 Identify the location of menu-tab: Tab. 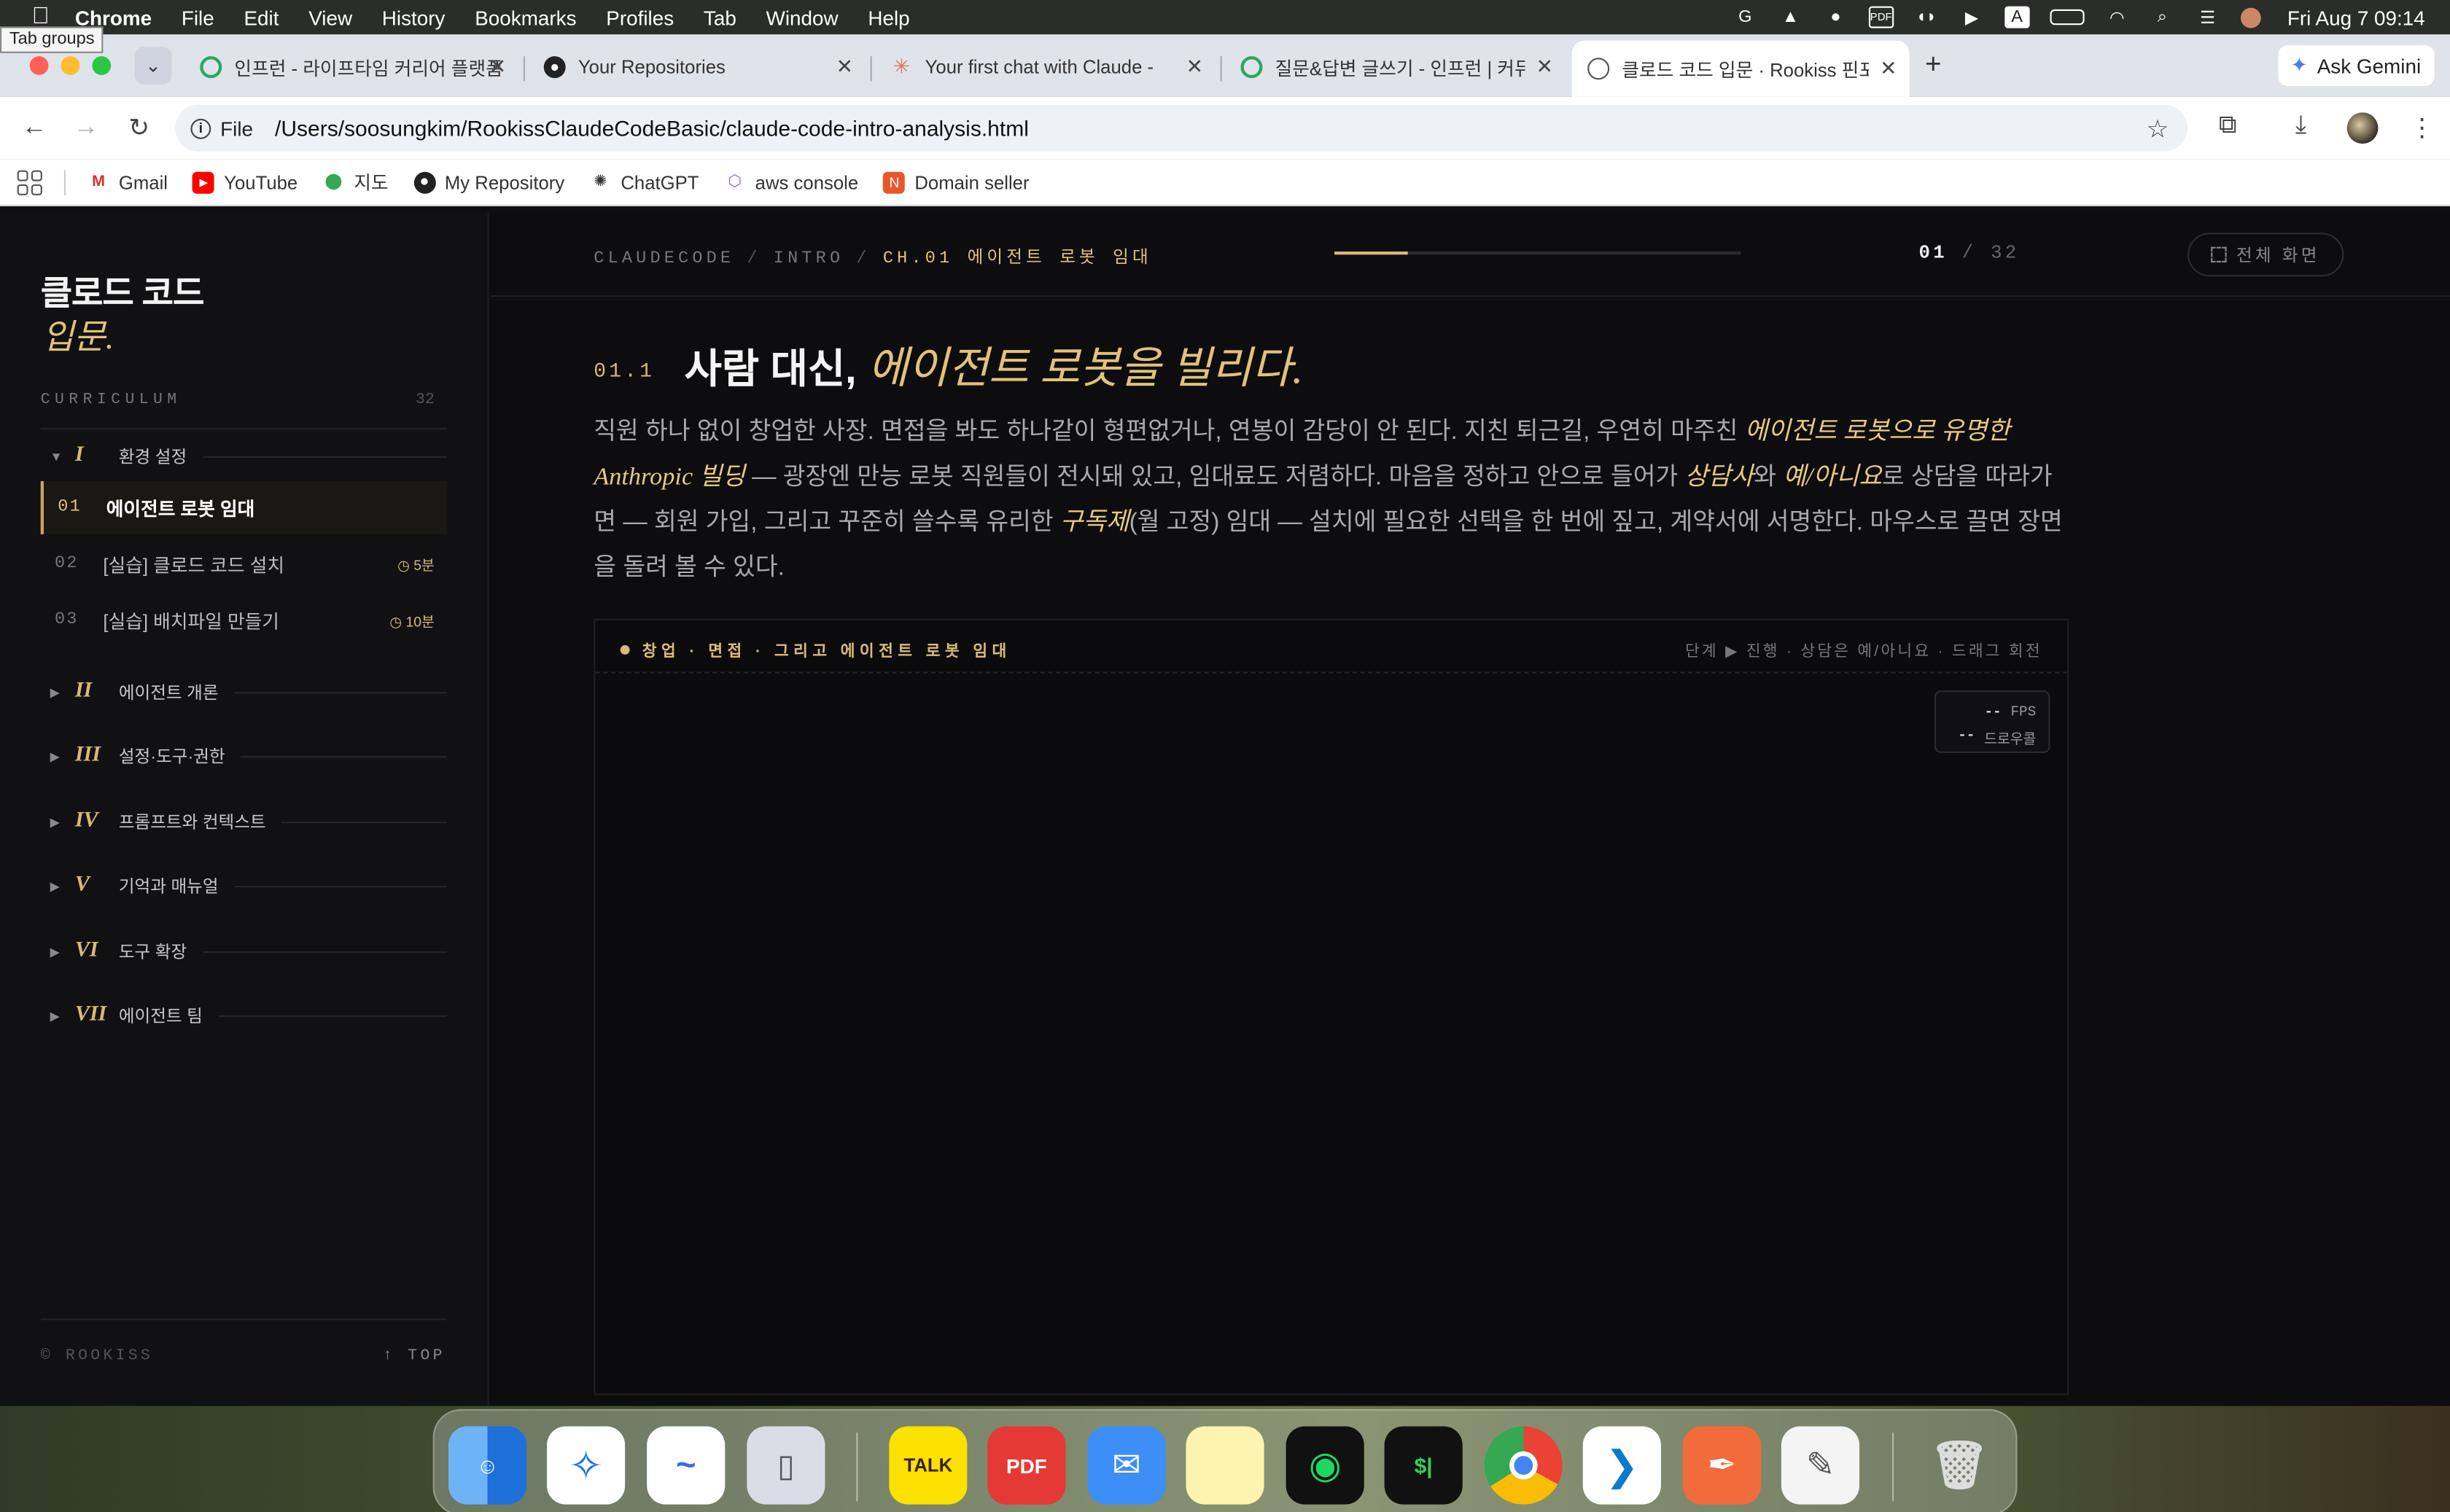
(720, 17).